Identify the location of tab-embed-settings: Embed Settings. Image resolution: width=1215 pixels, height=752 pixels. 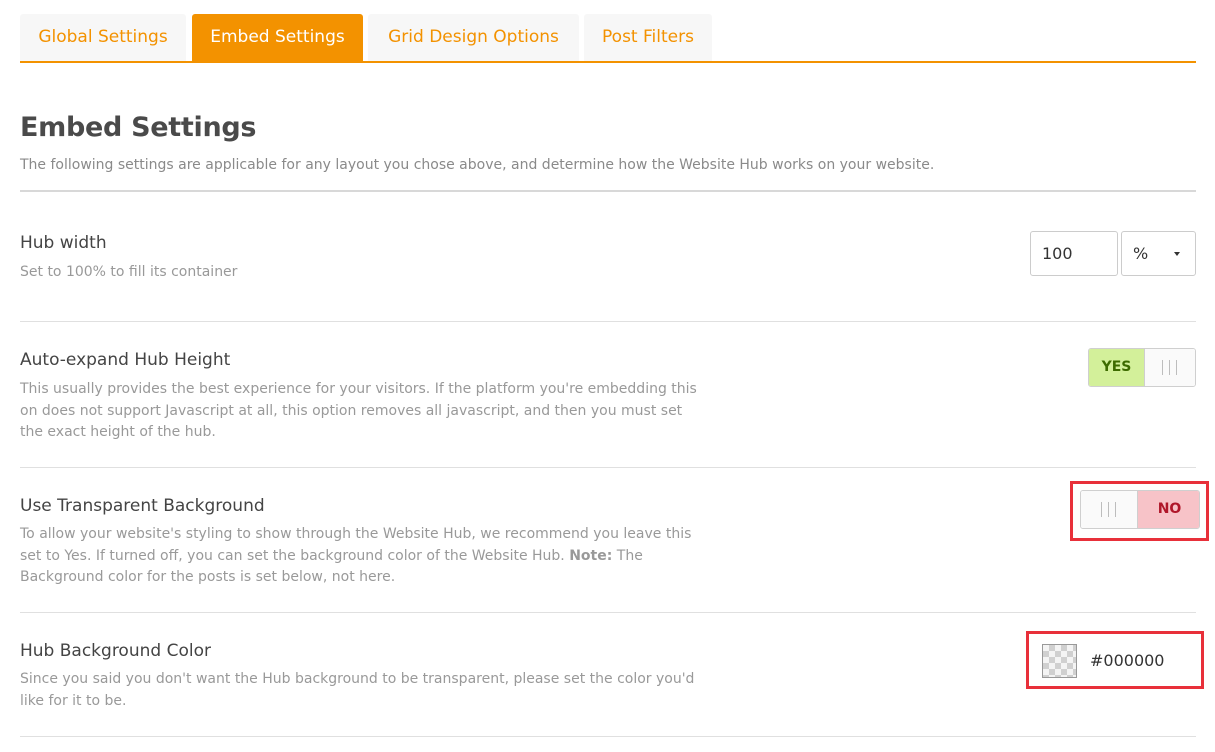
(277, 37).